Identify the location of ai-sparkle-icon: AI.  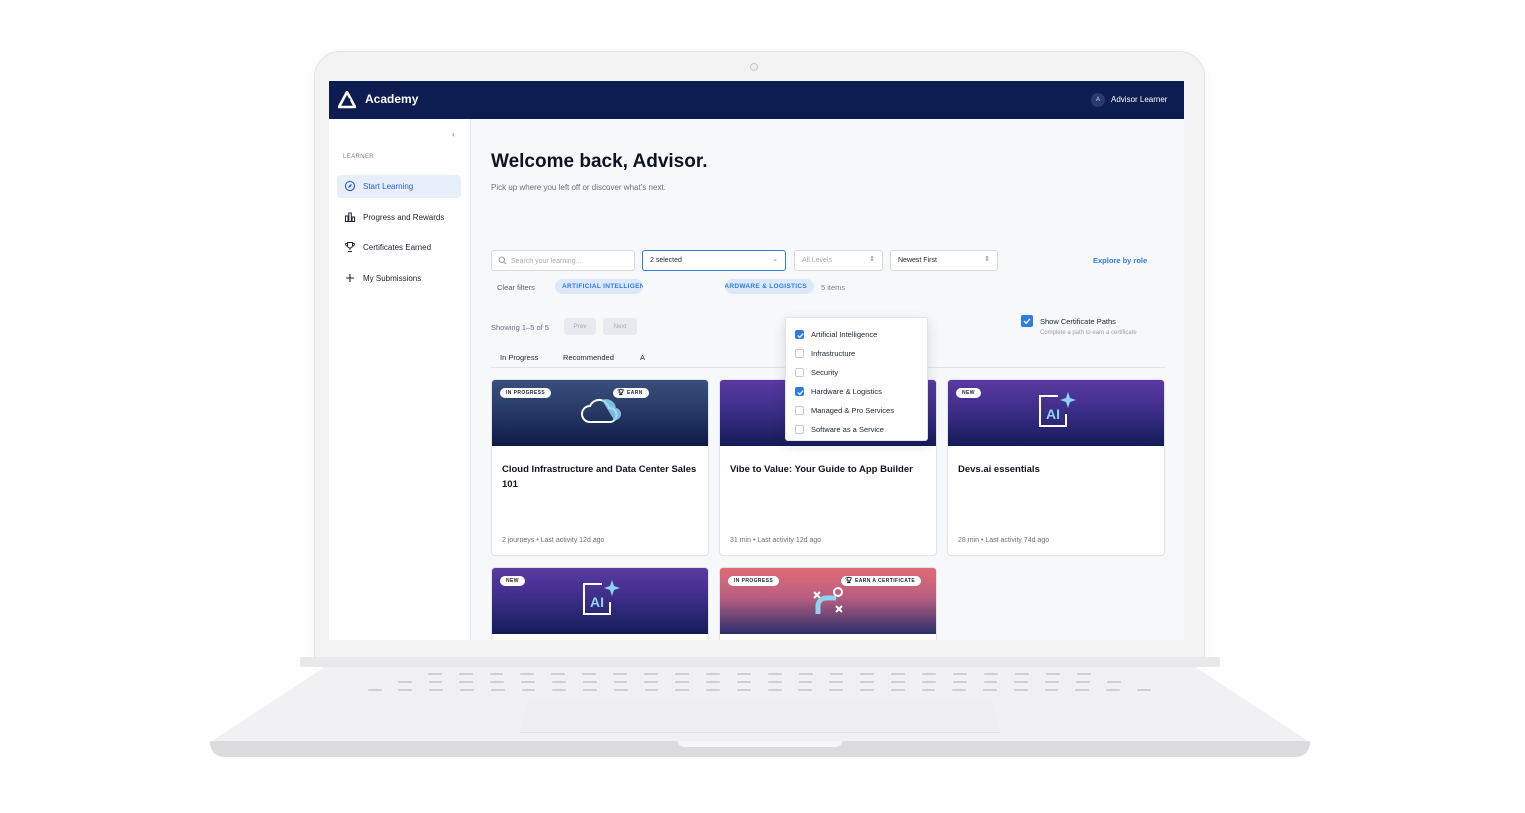
(601, 597).